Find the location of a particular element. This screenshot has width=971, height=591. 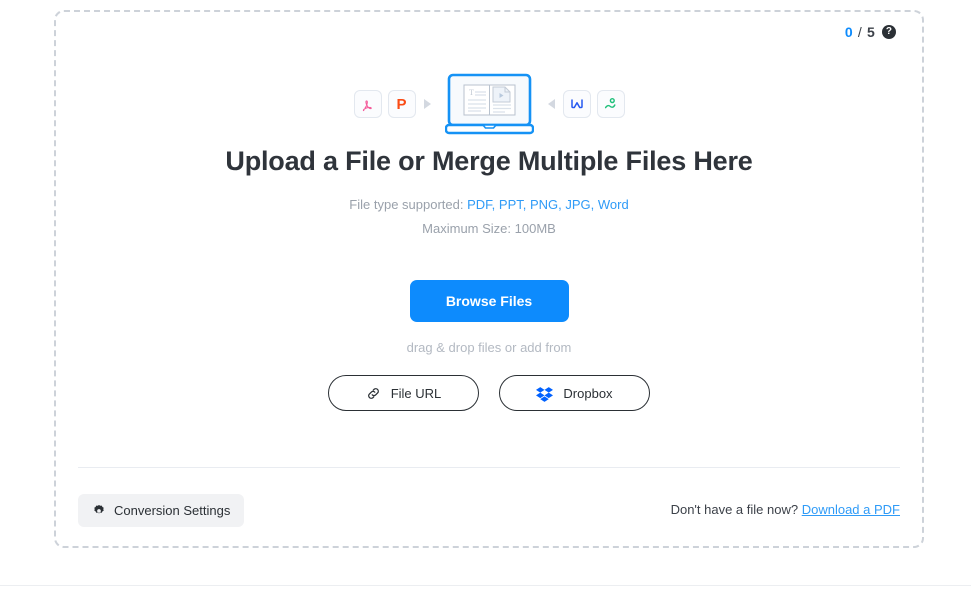

file-url-button-label: File URL is located at coordinates (416, 393).